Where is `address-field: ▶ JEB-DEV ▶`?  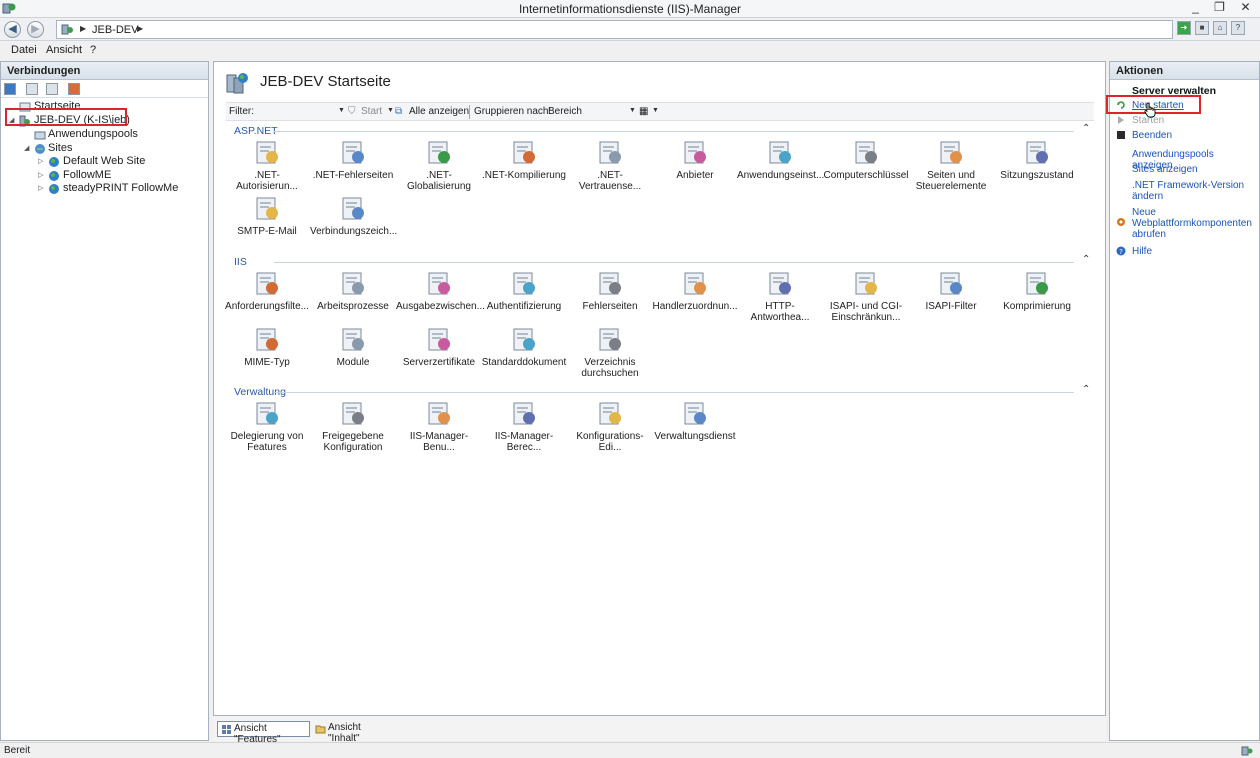
address-field: ▶ JEB-DEV ▶ is located at coordinates (614, 29).